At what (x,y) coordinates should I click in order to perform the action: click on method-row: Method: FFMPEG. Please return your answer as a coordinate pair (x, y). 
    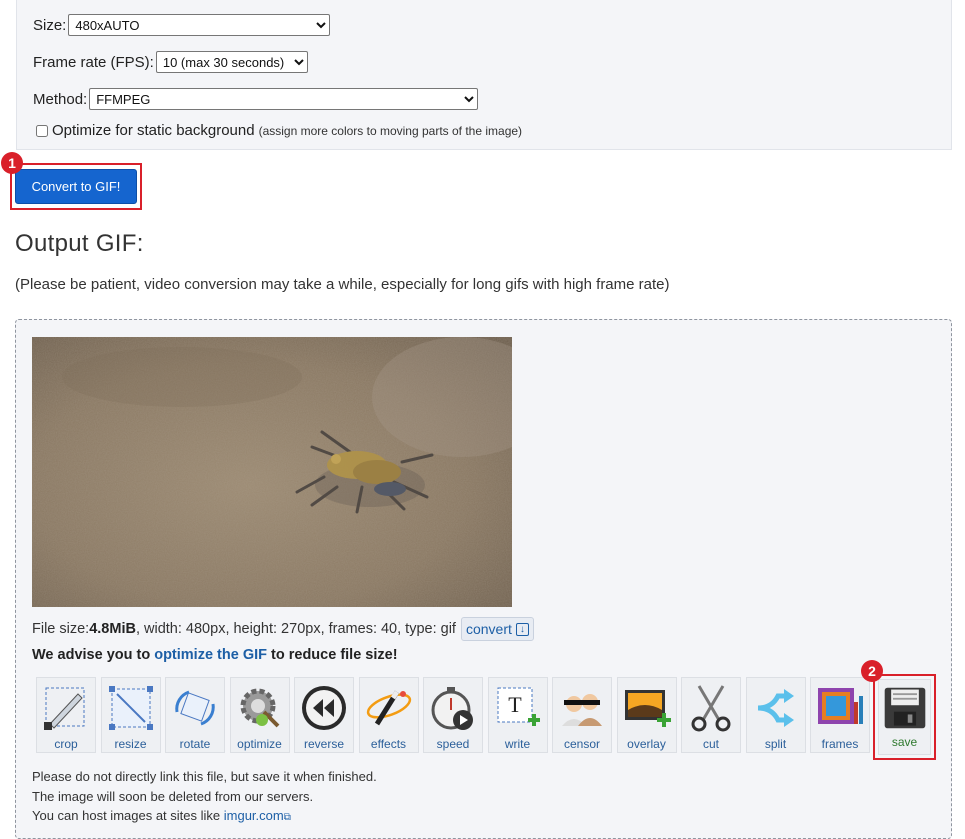
    Looking at the image, I should click on (256, 99).